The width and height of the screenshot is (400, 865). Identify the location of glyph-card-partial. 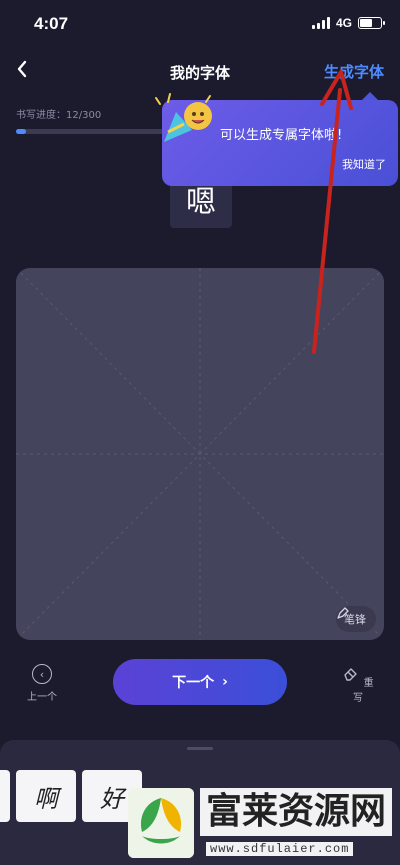
(5, 796).